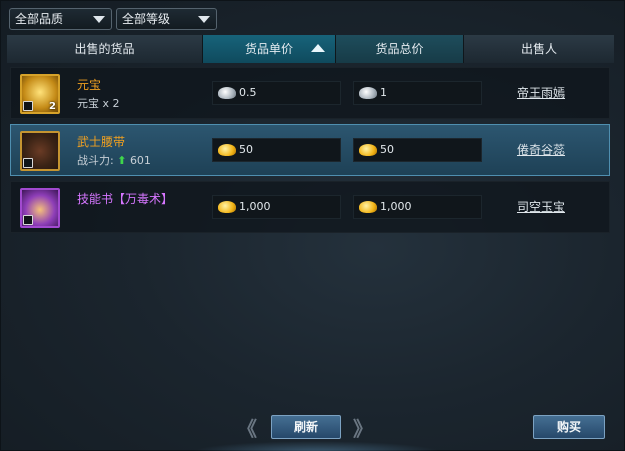  I want to click on level-filter-dropdown: 全部等级, so click(166, 19).